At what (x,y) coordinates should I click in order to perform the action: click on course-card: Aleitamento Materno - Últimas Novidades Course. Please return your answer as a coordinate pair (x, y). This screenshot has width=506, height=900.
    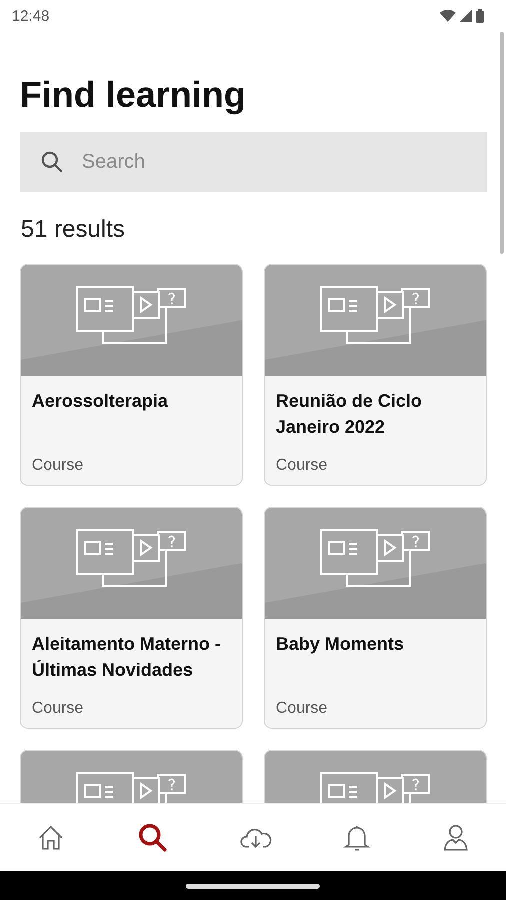
    Looking at the image, I should click on (131, 618).